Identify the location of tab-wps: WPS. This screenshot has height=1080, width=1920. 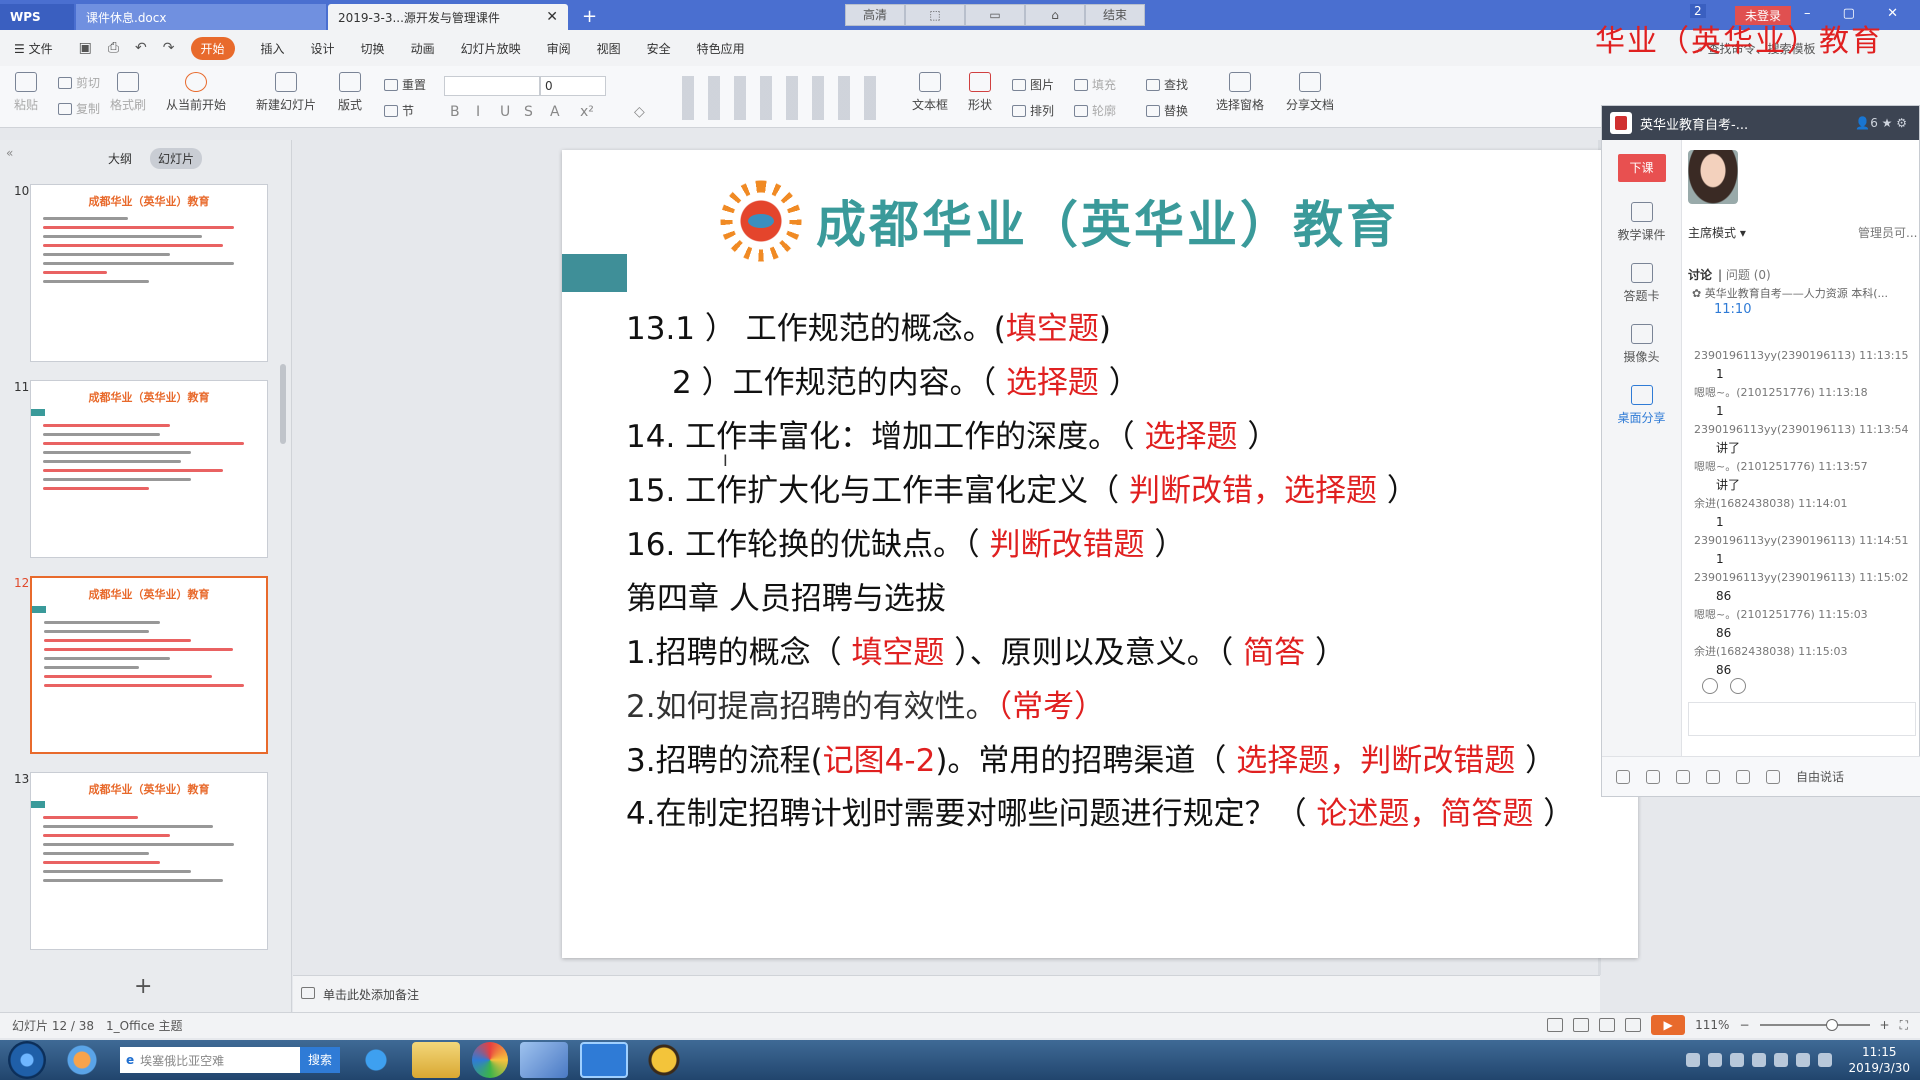
(37, 17).